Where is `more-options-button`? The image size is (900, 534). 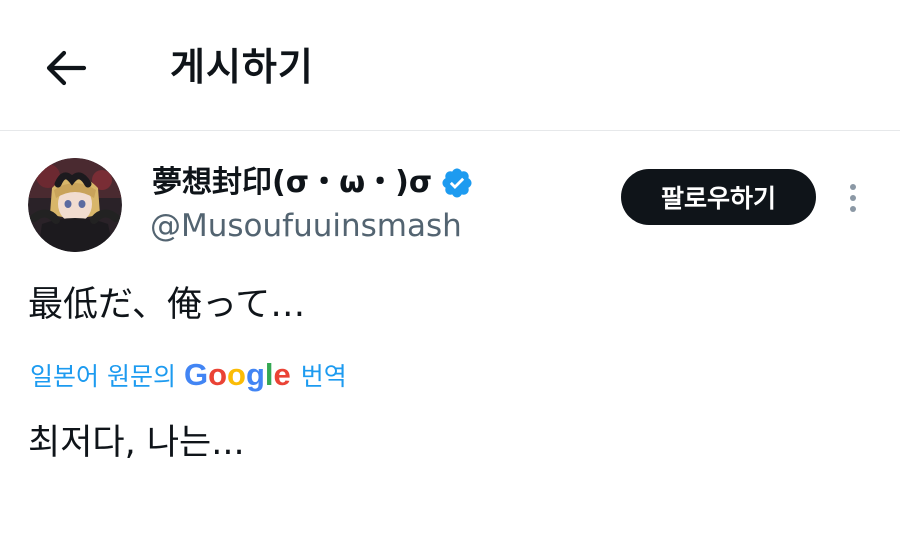
more-options-button is located at coordinates (853, 198).